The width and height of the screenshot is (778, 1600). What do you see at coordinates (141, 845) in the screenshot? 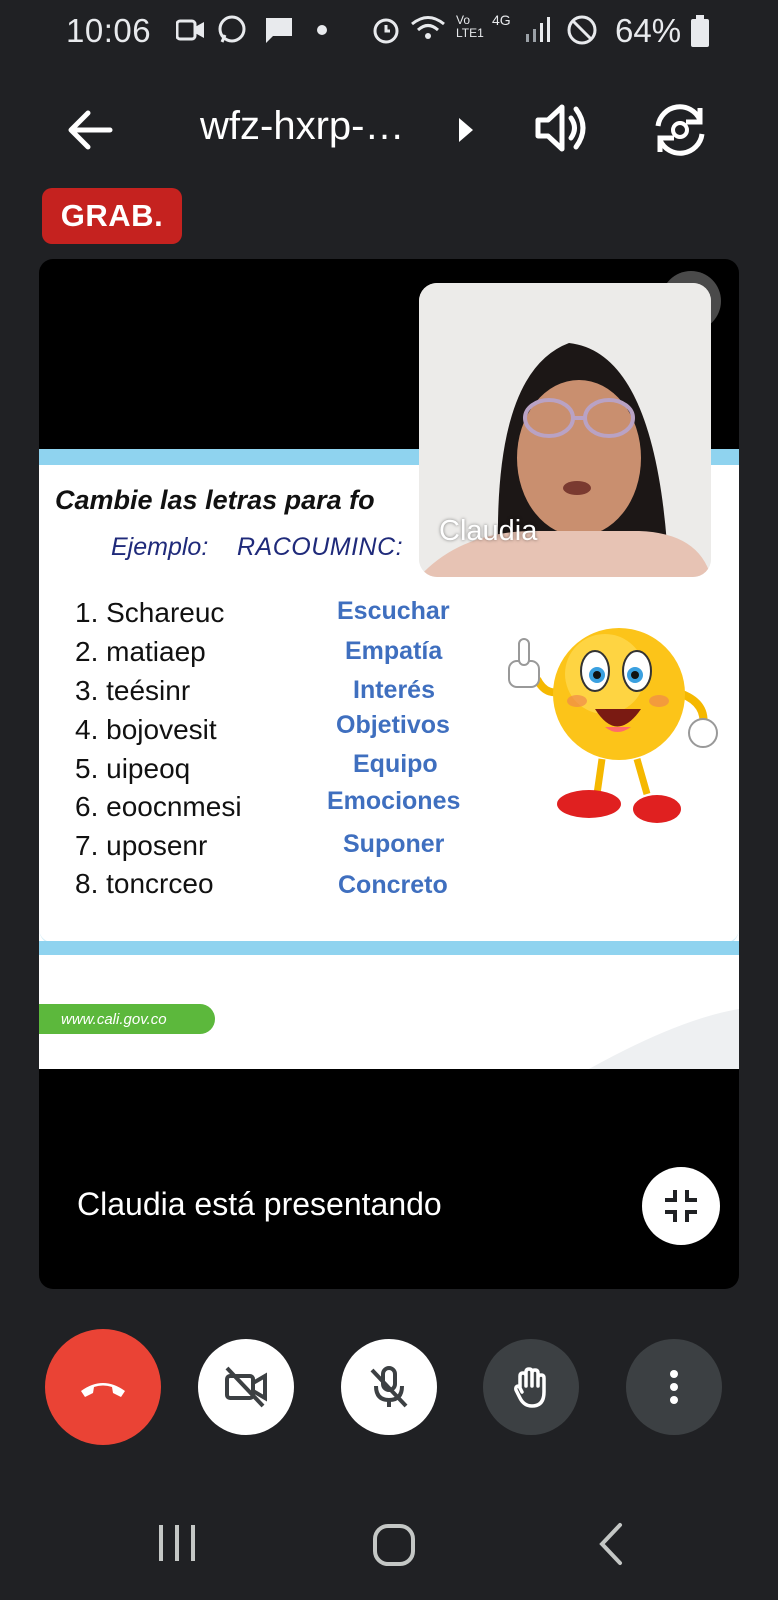
I see `scrambled-word: 7. uposenr` at bounding box center [141, 845].